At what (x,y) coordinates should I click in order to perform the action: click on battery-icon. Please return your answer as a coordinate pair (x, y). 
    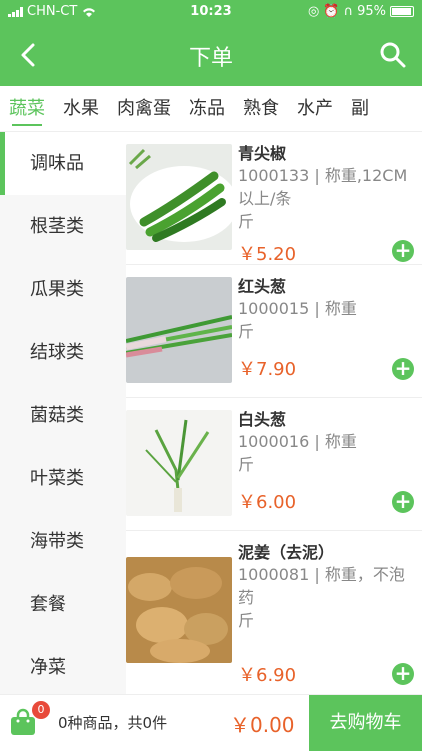
    Looking at the image, I should click on (402, 11).